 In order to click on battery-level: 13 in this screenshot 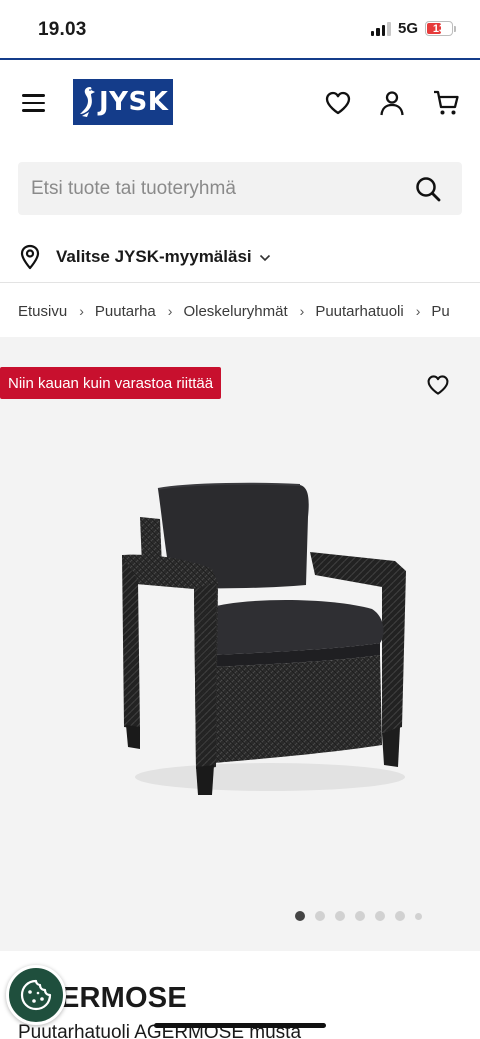, I will do `click(439, 28)`.